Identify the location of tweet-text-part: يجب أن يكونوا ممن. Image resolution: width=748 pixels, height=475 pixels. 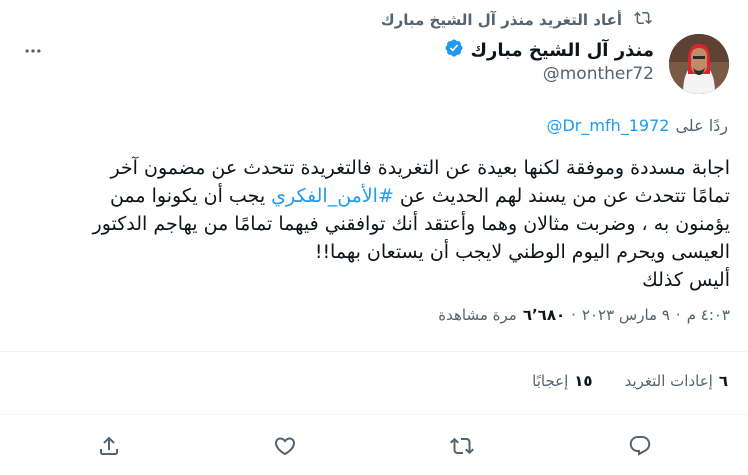
(190, 196).